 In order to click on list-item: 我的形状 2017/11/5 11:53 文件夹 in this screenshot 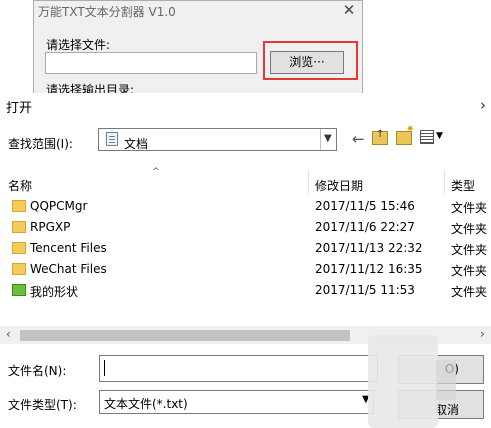, I will do `click(245, 290)`.